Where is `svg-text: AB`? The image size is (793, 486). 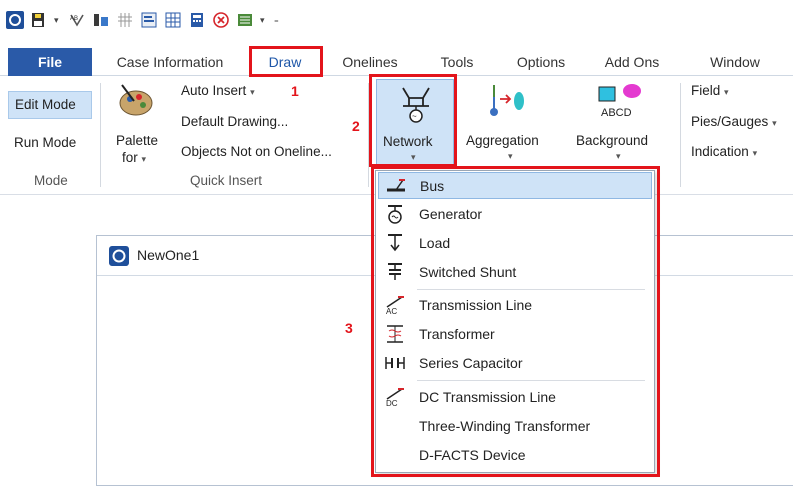 svg-text: AB is located at coordinates (74, 19).